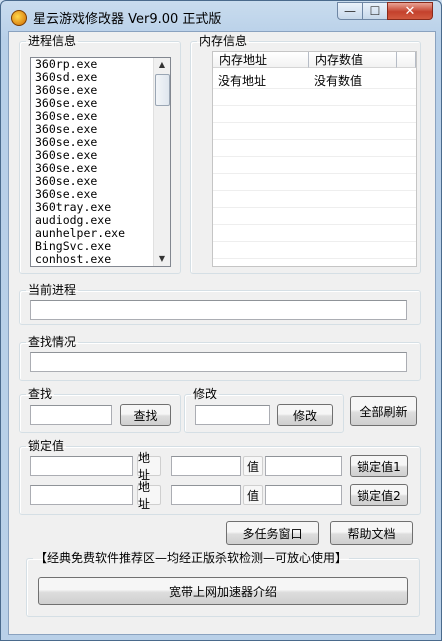 This screenshot has width=442, height=641. What do you see at coordinates (161, 162) in the screenshot?
I see `process-list-scrollbar: ▲ ▼` at bounding box center [161, 162].